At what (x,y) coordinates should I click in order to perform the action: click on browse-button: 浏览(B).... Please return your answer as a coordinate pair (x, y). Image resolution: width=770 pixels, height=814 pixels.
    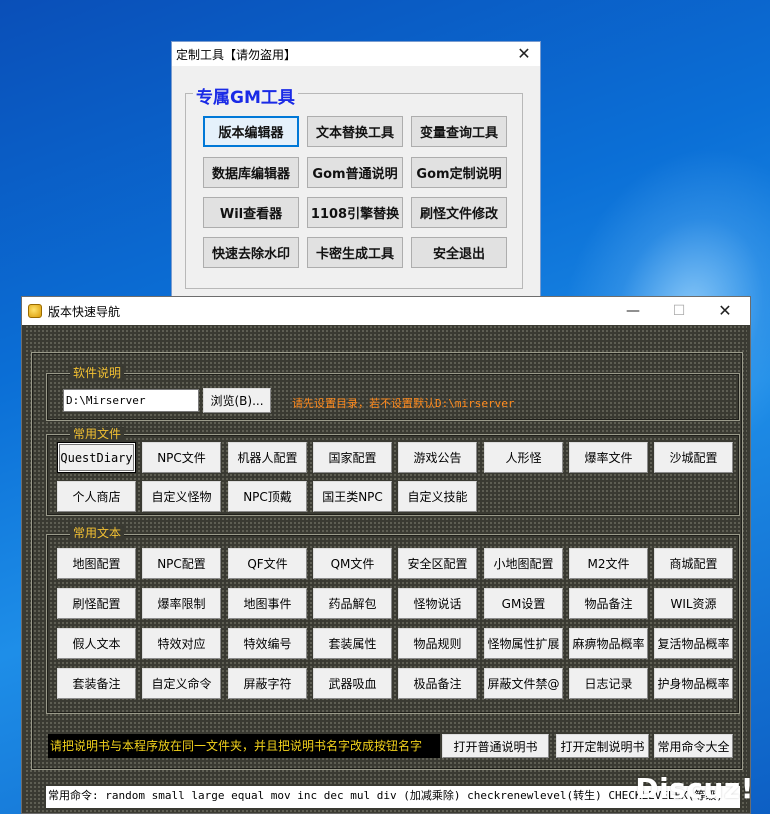
    Looking at the image, I should click on (237, 400).